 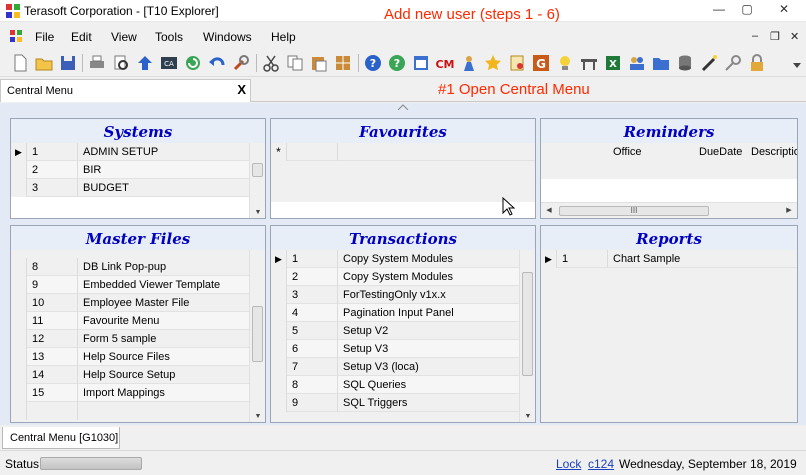 I want to click on new-row: *, so click(x=403, y=152).